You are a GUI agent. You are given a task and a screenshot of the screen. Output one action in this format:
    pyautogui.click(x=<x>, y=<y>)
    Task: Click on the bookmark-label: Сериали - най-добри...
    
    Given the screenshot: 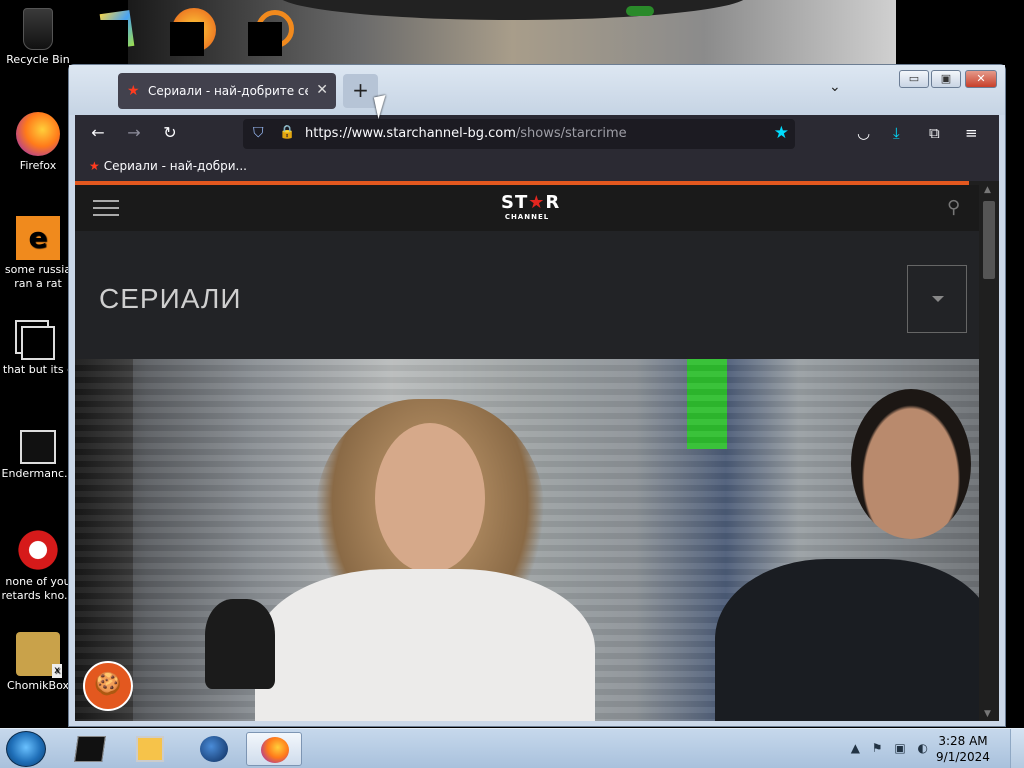 What is the action you would take?
    pyautogui.click(x=175, y=166)
    